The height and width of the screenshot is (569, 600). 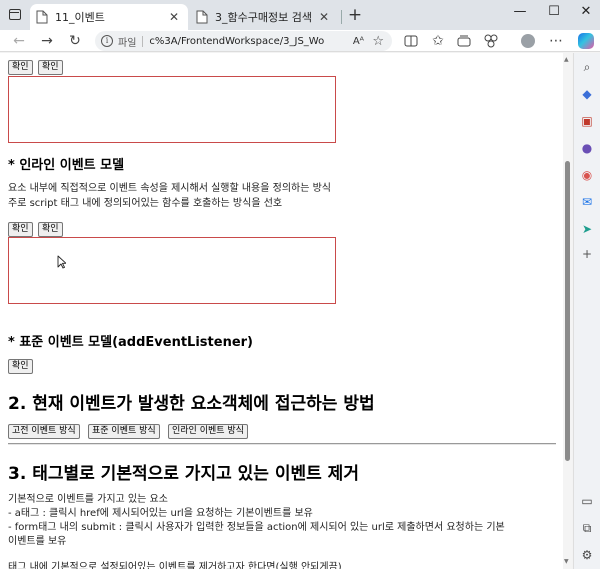 What do you see at coordinates (37, 541) in the screenshot?
I see `section-3-line-4: 이벤트를 보유` at bounding box center [37, 541].